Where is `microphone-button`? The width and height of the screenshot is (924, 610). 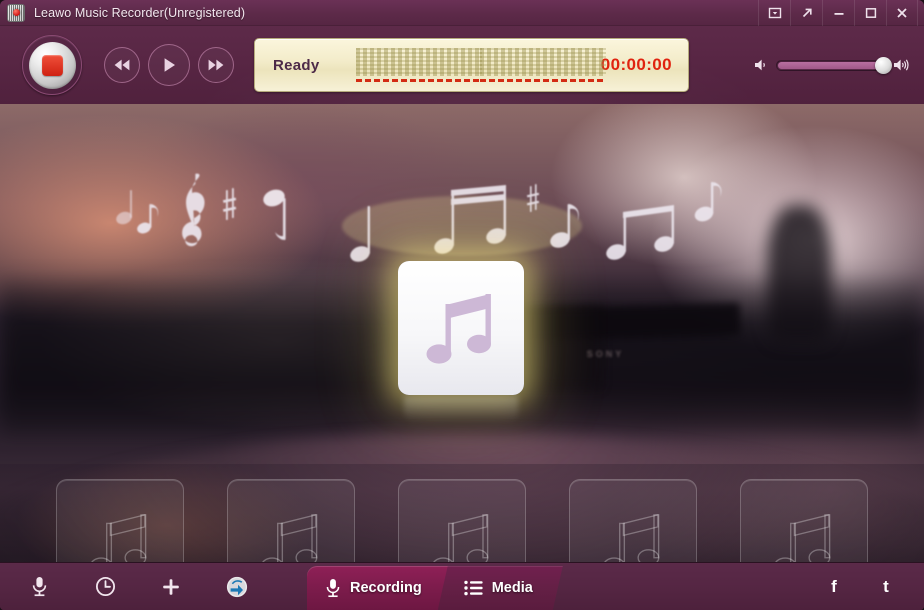
microphone-button is located at coordinates (39, 586).